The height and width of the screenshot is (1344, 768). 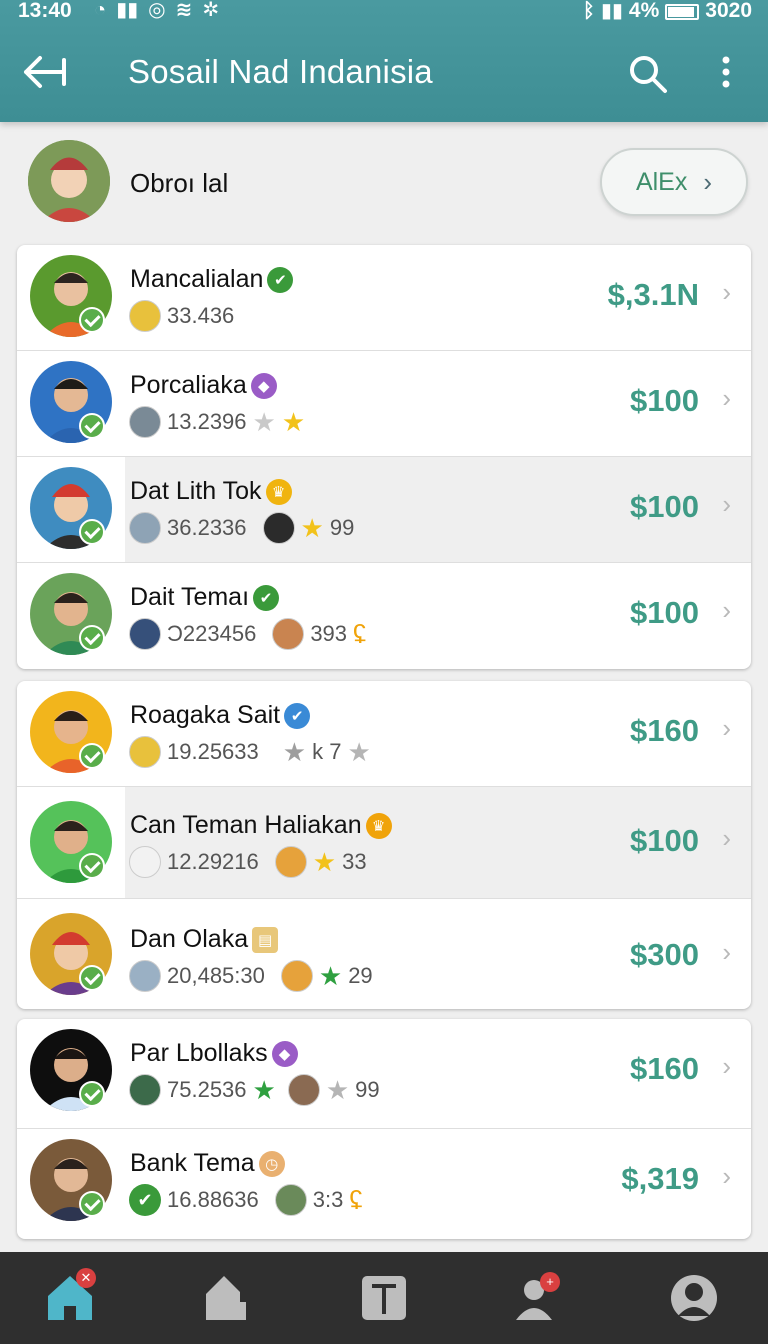 What do you see at coordinates (674, 182) in the screenshot?
I see `alex-button: AlEx ›` at bounding box center [674, 182].